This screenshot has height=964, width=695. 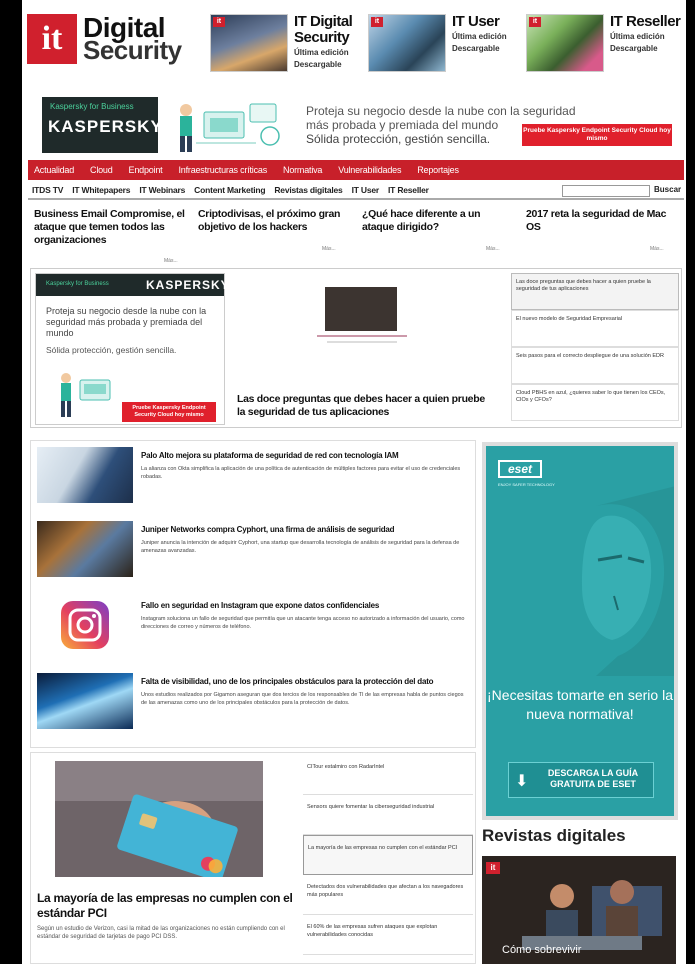 What do you see at coordinates (101, 170) in the screenshot?
I see `nav-item-cloud: Cloud` at bounding box center [101, 170].